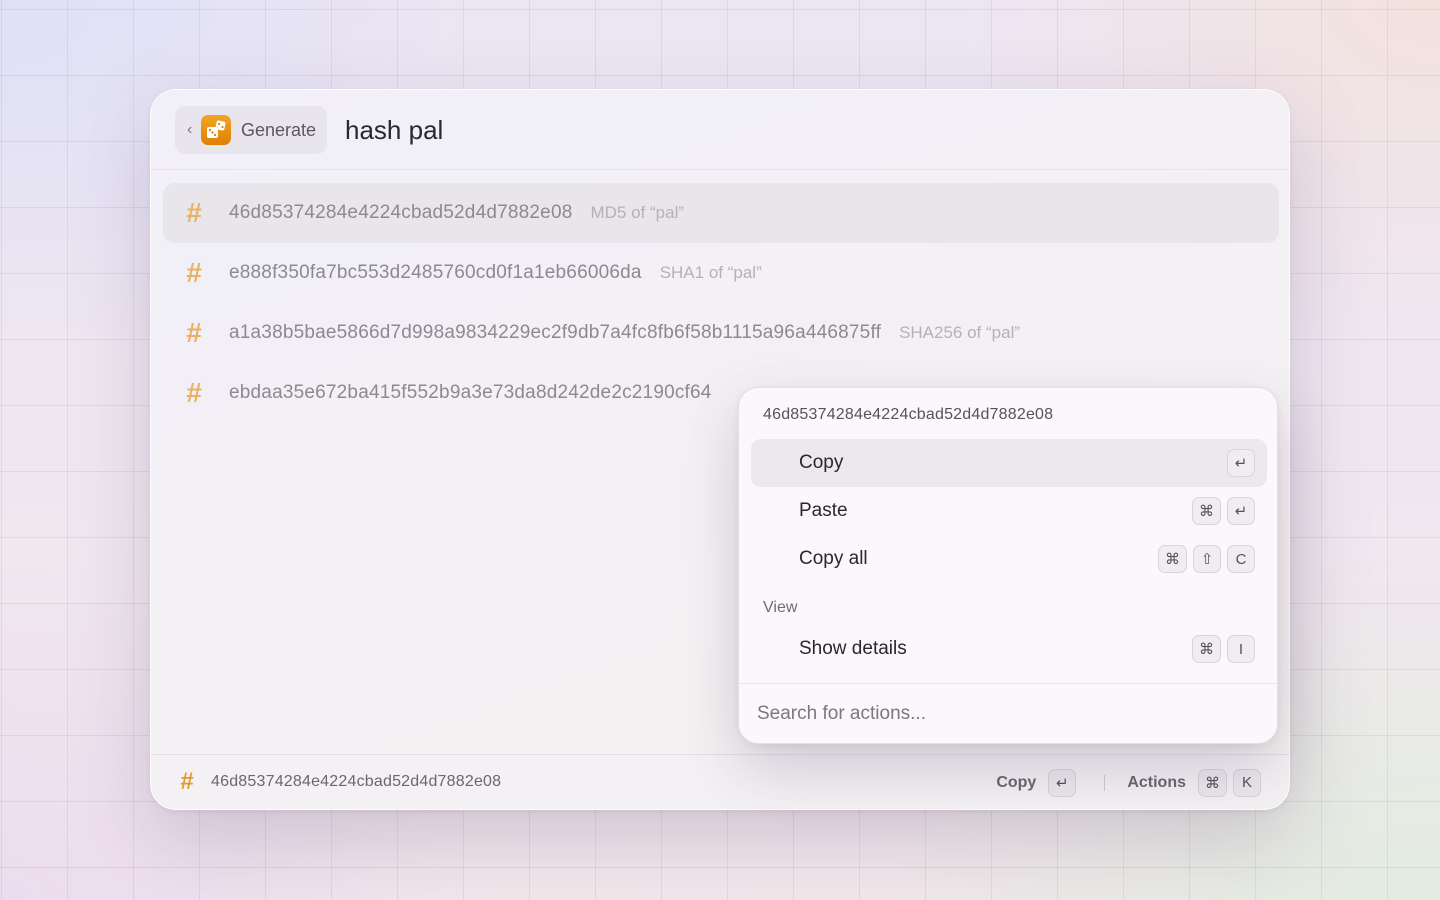 This screenshot has width=1440, height=900. I want to click on k-key: K, so click(1247, 782).